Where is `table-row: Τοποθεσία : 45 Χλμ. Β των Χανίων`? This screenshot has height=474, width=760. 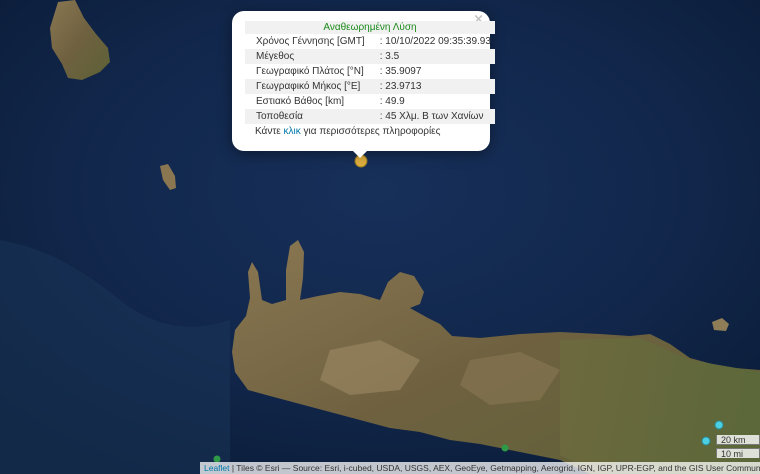
table-row: Τοποθεσία : 45 Χλμ. Β των Χανίων is located at coordinates (370, 116).